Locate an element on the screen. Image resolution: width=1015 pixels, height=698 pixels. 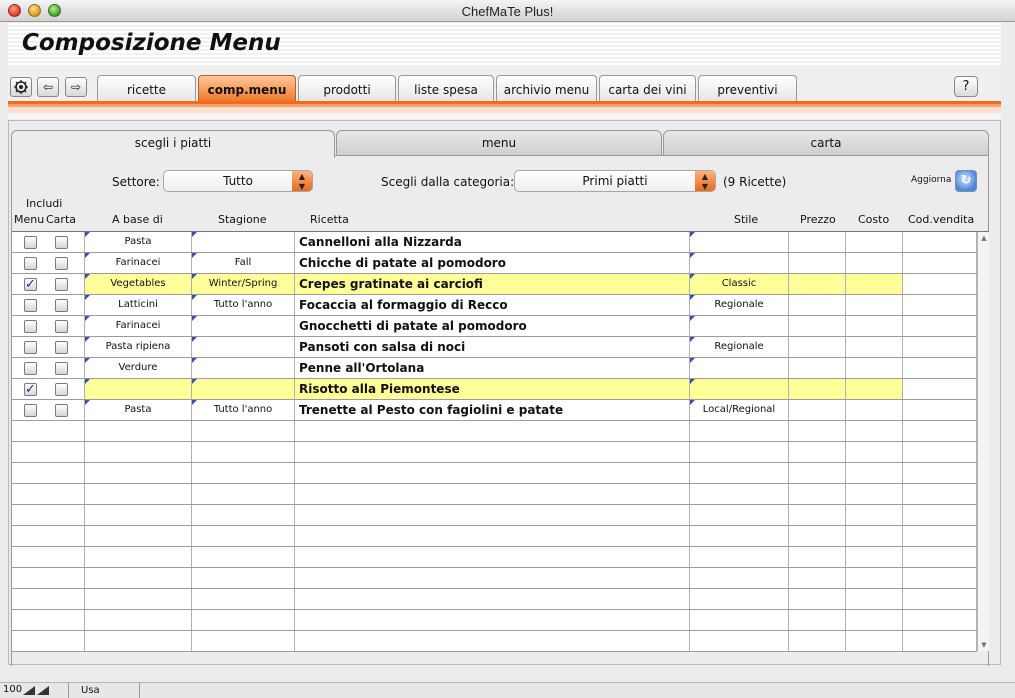
cell-ricetta is located at coordinates (492, 515).